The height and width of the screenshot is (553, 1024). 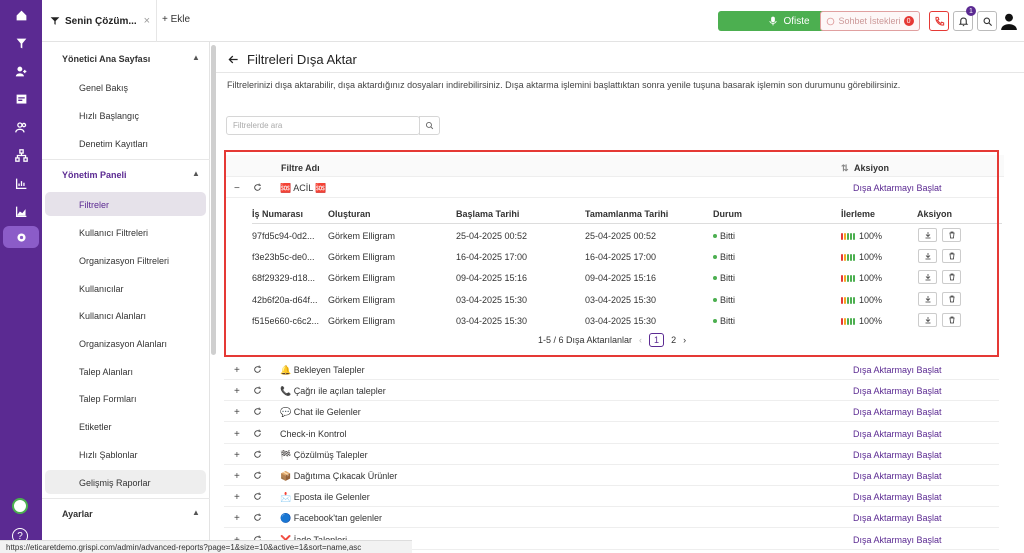 What do you see at coordinates (21, 99) in the screenshot?
I see `report-icon` at bounding box center [21, 99].